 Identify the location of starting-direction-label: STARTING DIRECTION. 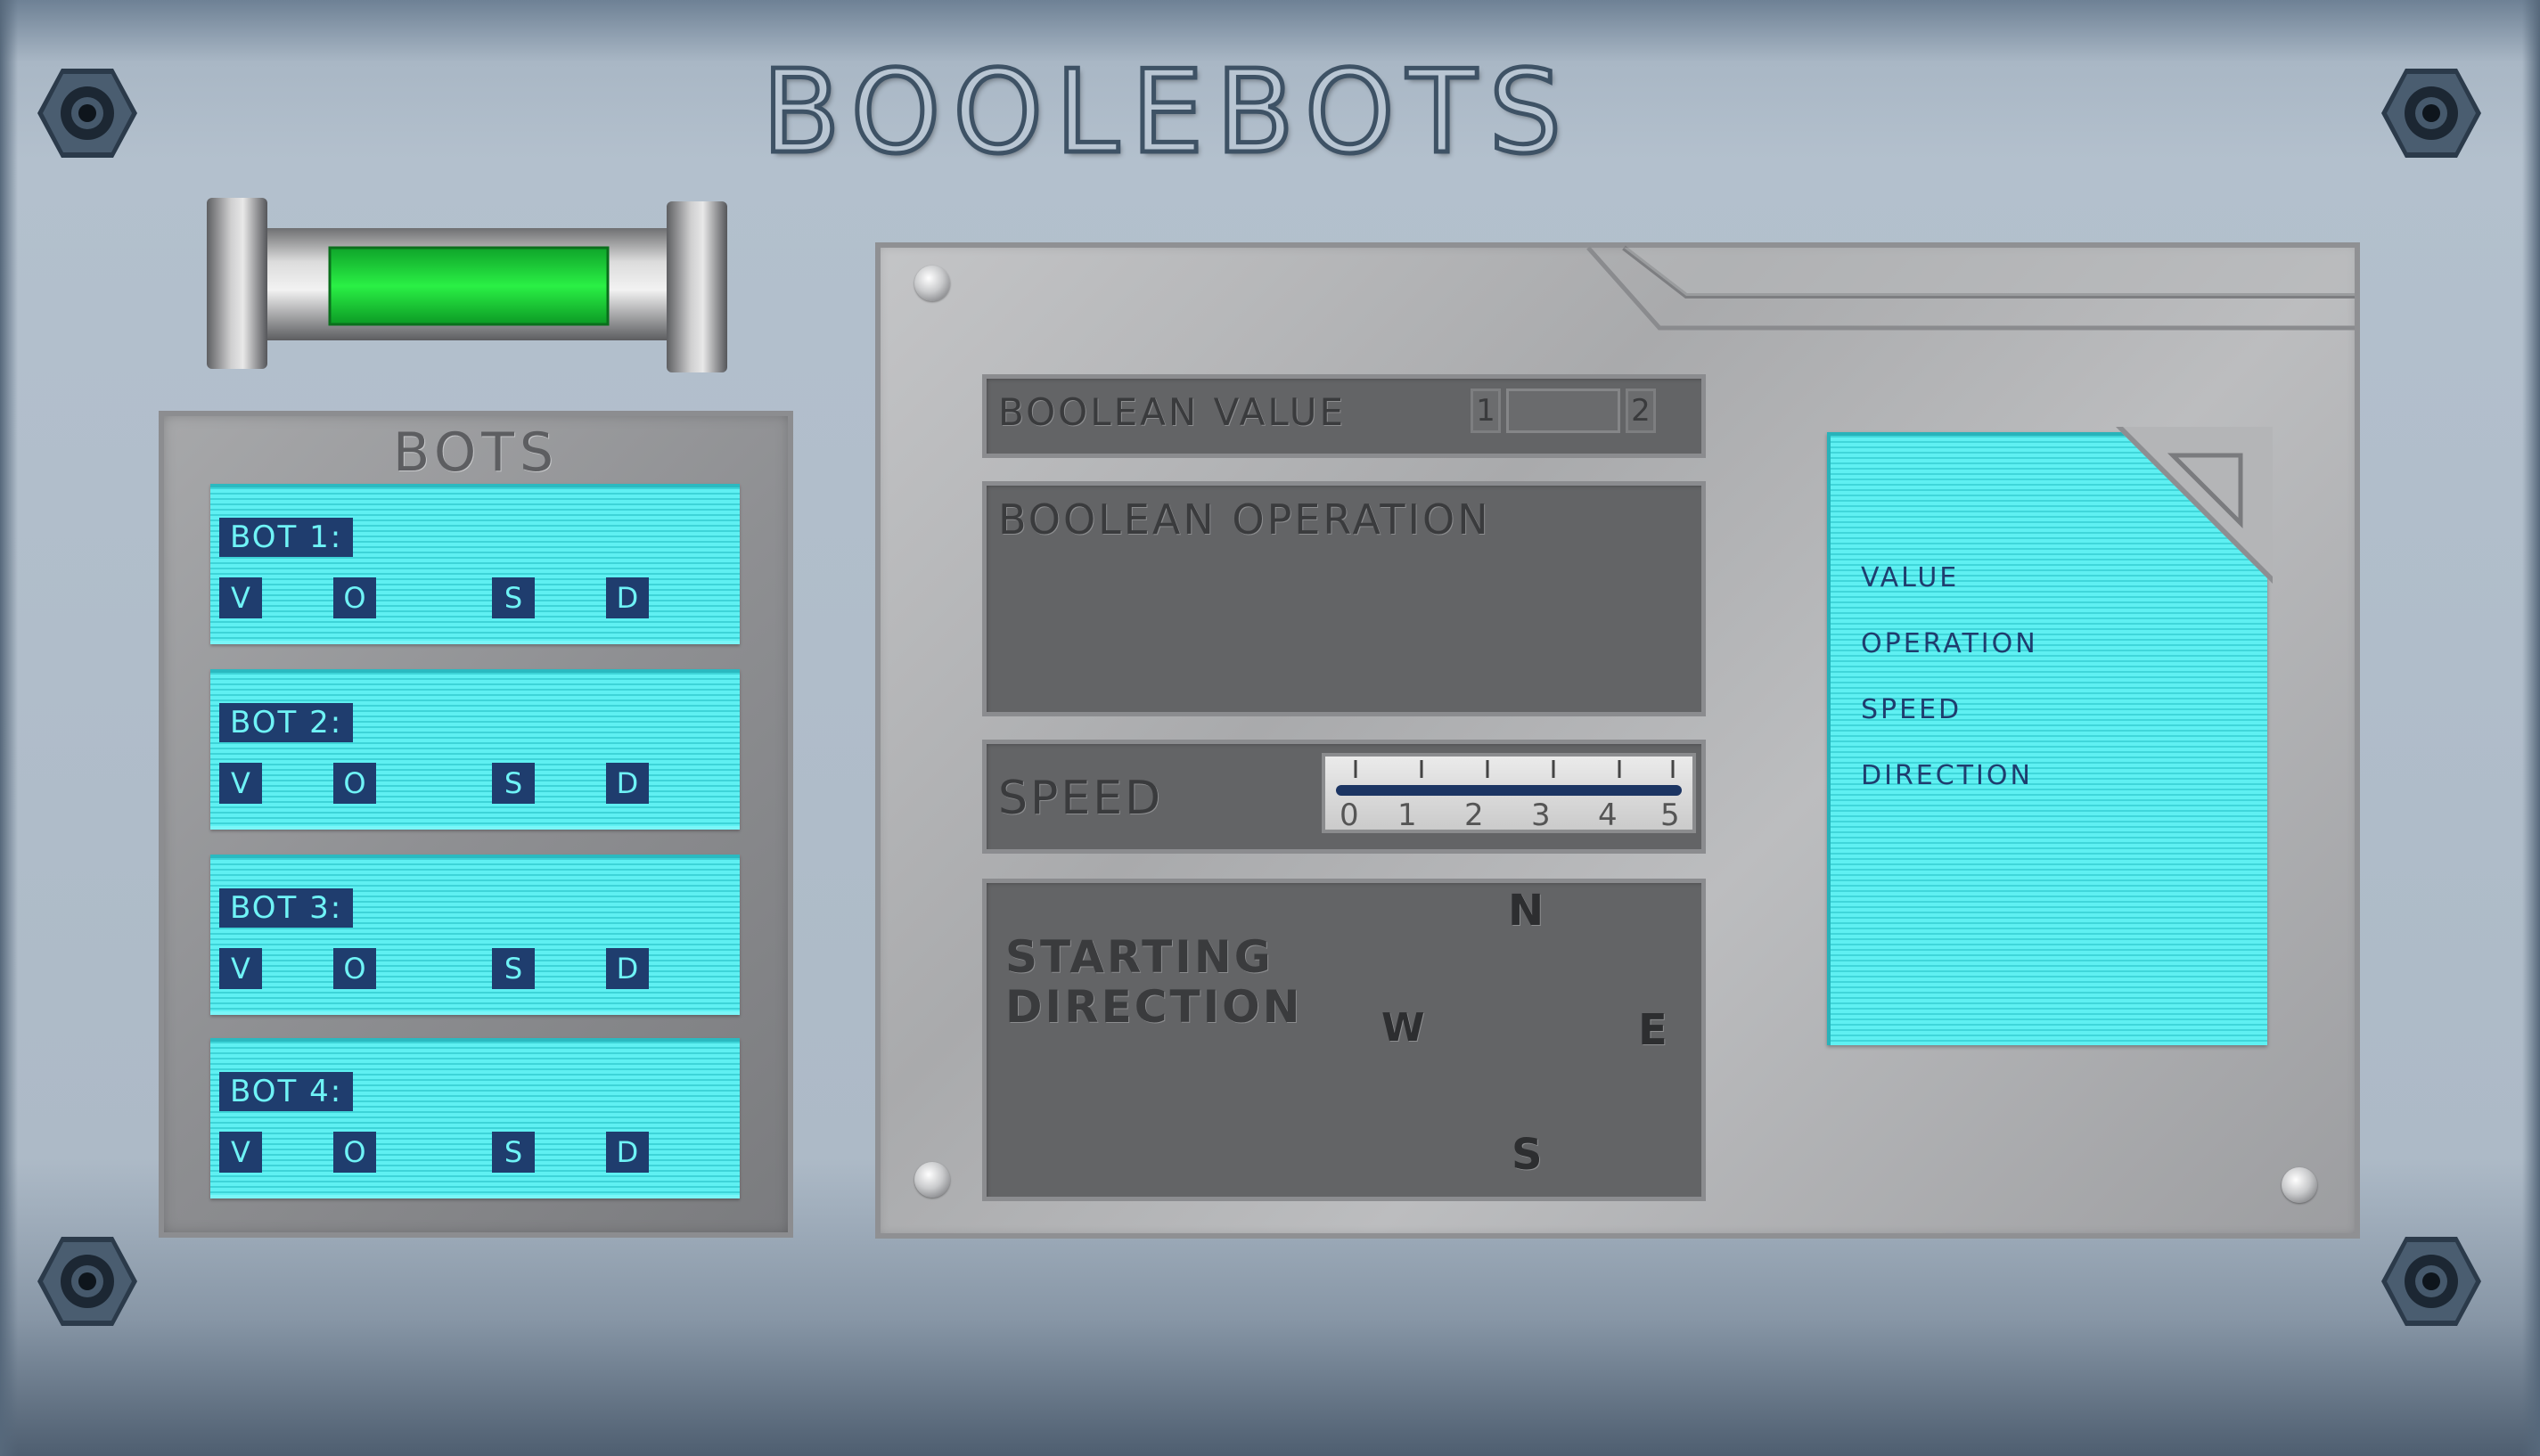
(1154, 982).